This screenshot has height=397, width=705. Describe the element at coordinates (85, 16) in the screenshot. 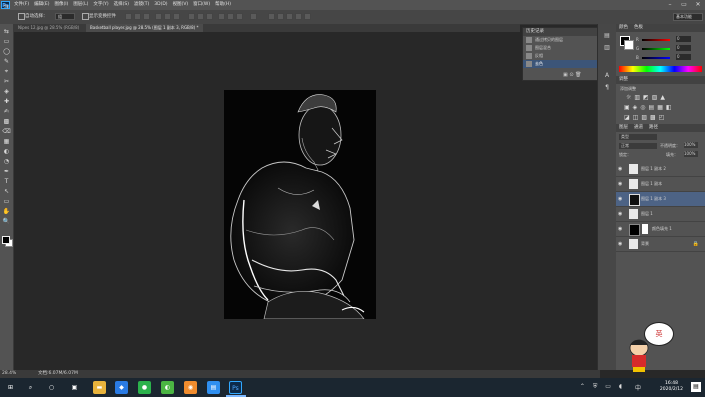

I see `show-transform-checkbox` at that location.